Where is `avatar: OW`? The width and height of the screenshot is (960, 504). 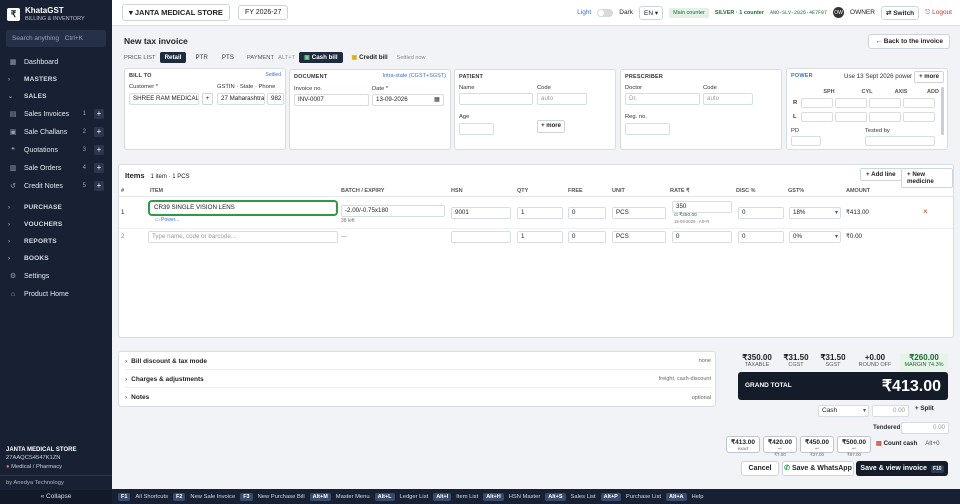 avatar: OW is located at coordinates (839, 12).